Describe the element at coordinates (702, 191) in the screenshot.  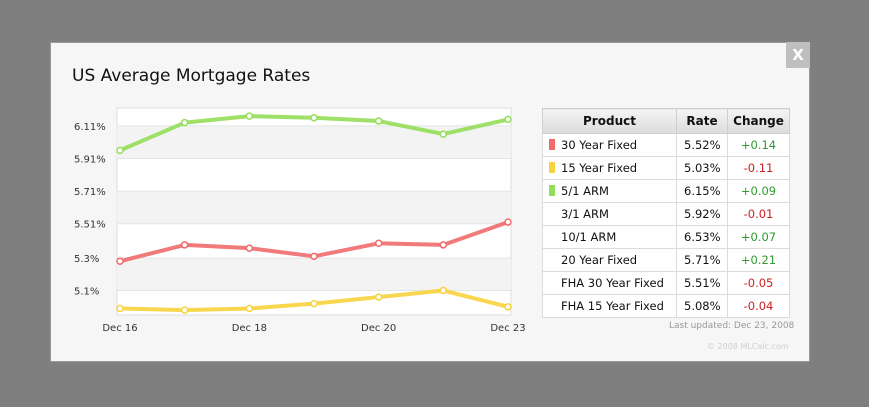
I see `rate-cell: 6.15%` at that location.